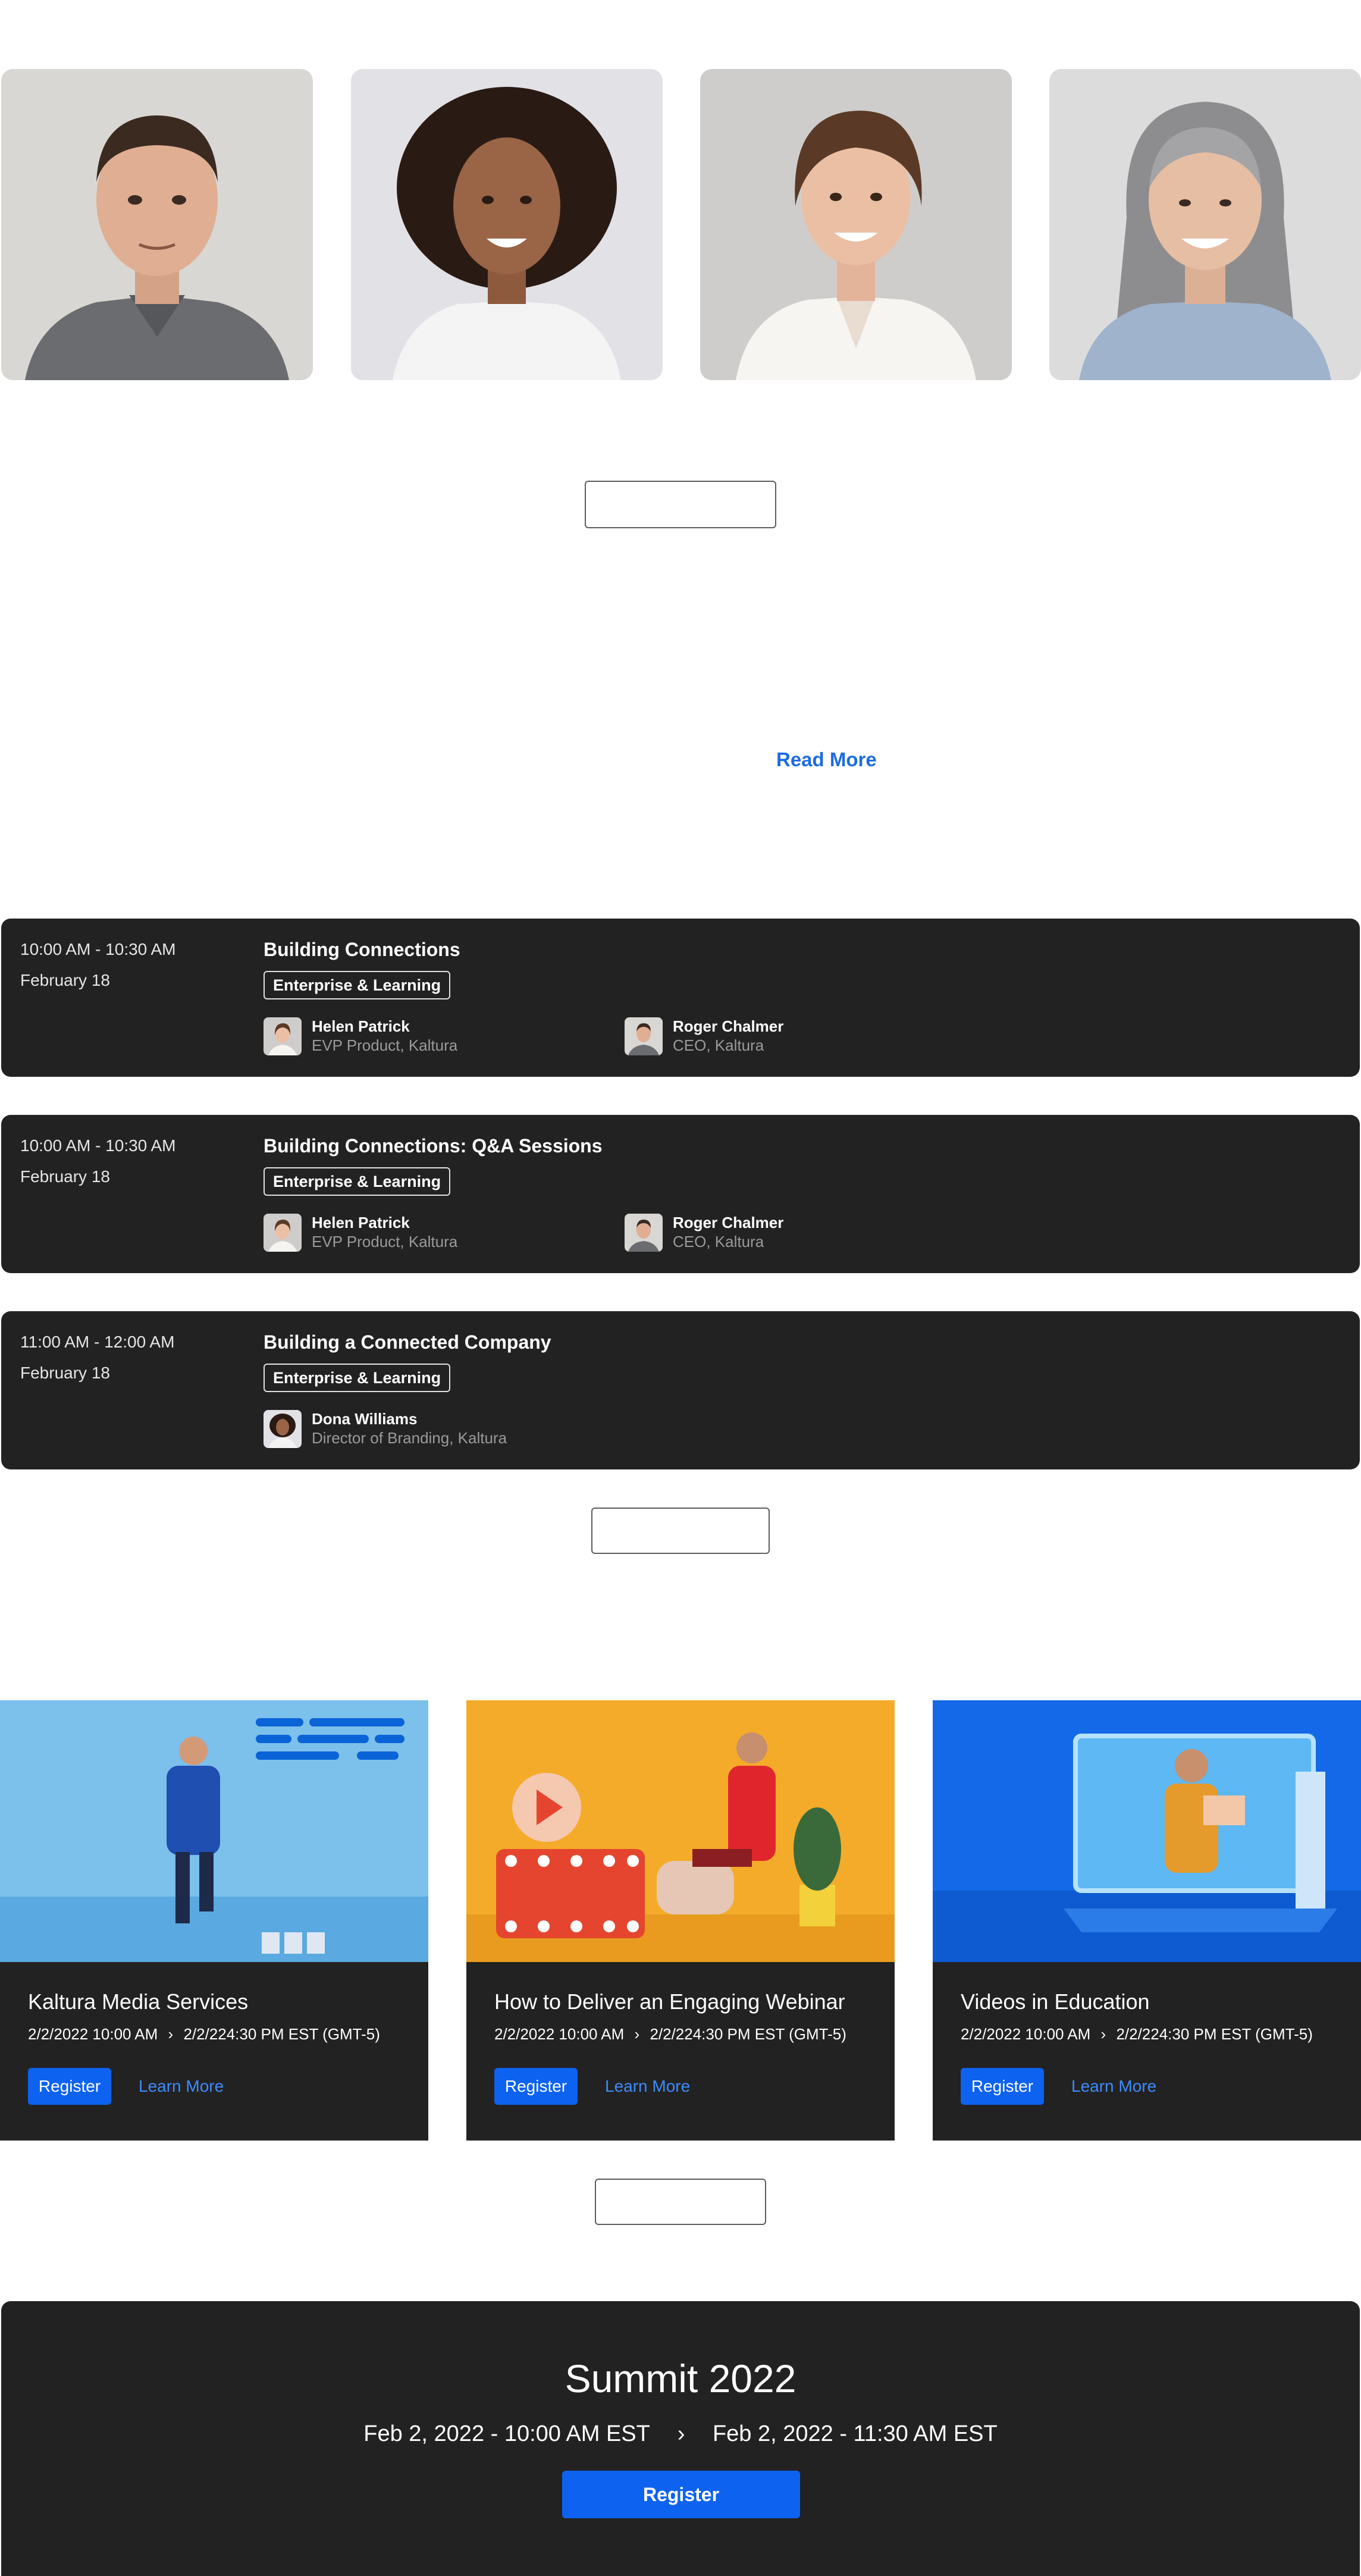 This screenshot has height=2576, width=1361. What do you see at coordinates (1055, 2002) in the screenshot?
I see `event-title: Videos in Education` at bounding box center [1055, 2002].